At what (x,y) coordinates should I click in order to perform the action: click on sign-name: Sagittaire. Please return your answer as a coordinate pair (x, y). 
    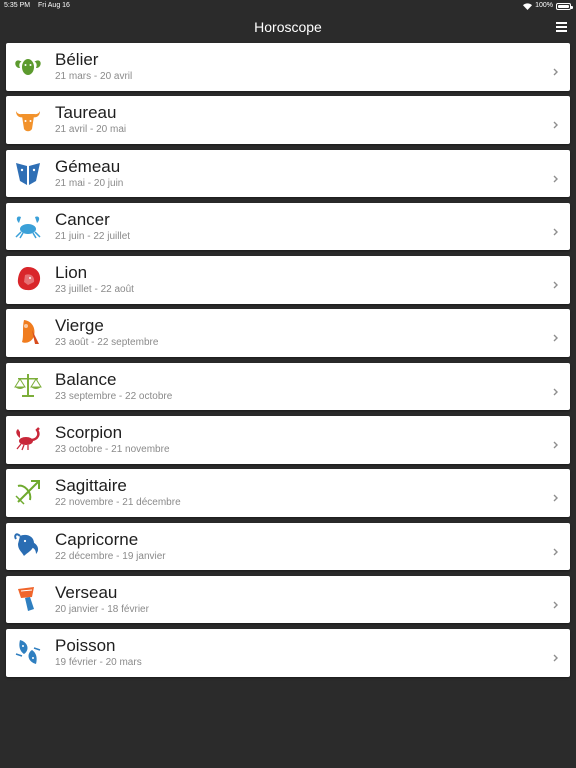
    Looking at the image, I should click on (91, 486).